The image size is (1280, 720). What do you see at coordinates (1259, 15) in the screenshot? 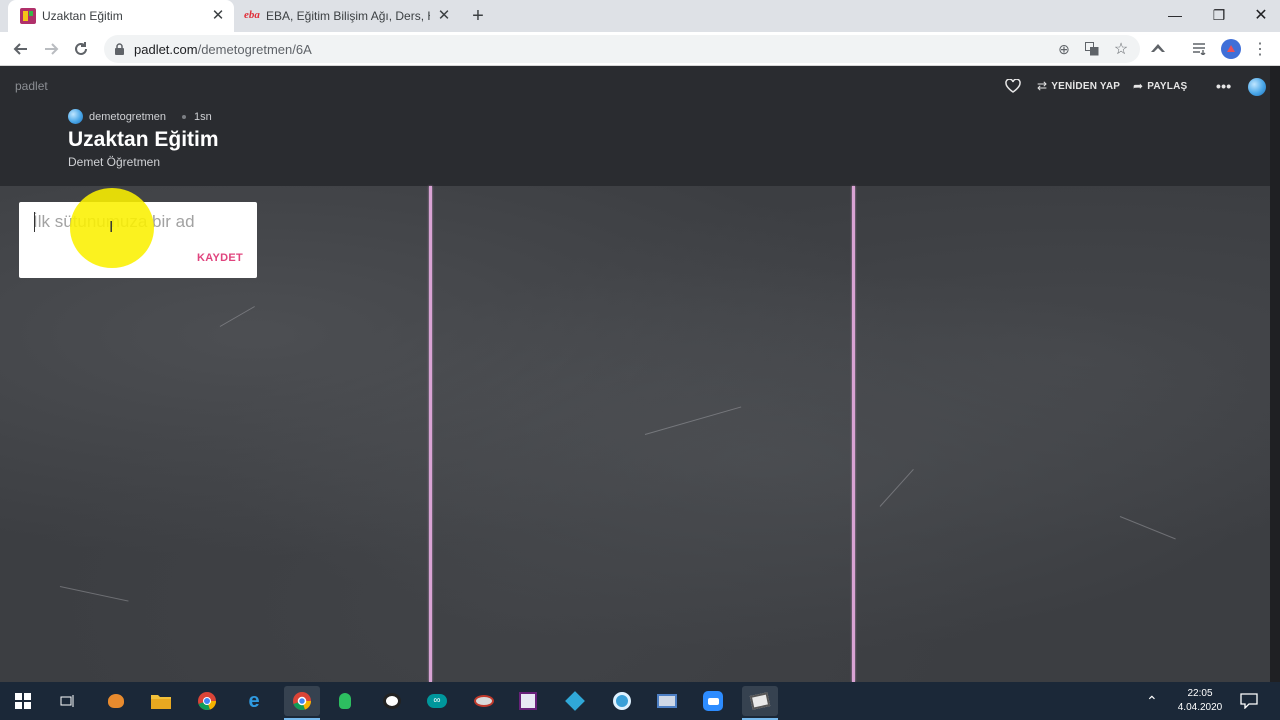
I see `close-window-icon: ✕` at bounding box center [1259, 15].